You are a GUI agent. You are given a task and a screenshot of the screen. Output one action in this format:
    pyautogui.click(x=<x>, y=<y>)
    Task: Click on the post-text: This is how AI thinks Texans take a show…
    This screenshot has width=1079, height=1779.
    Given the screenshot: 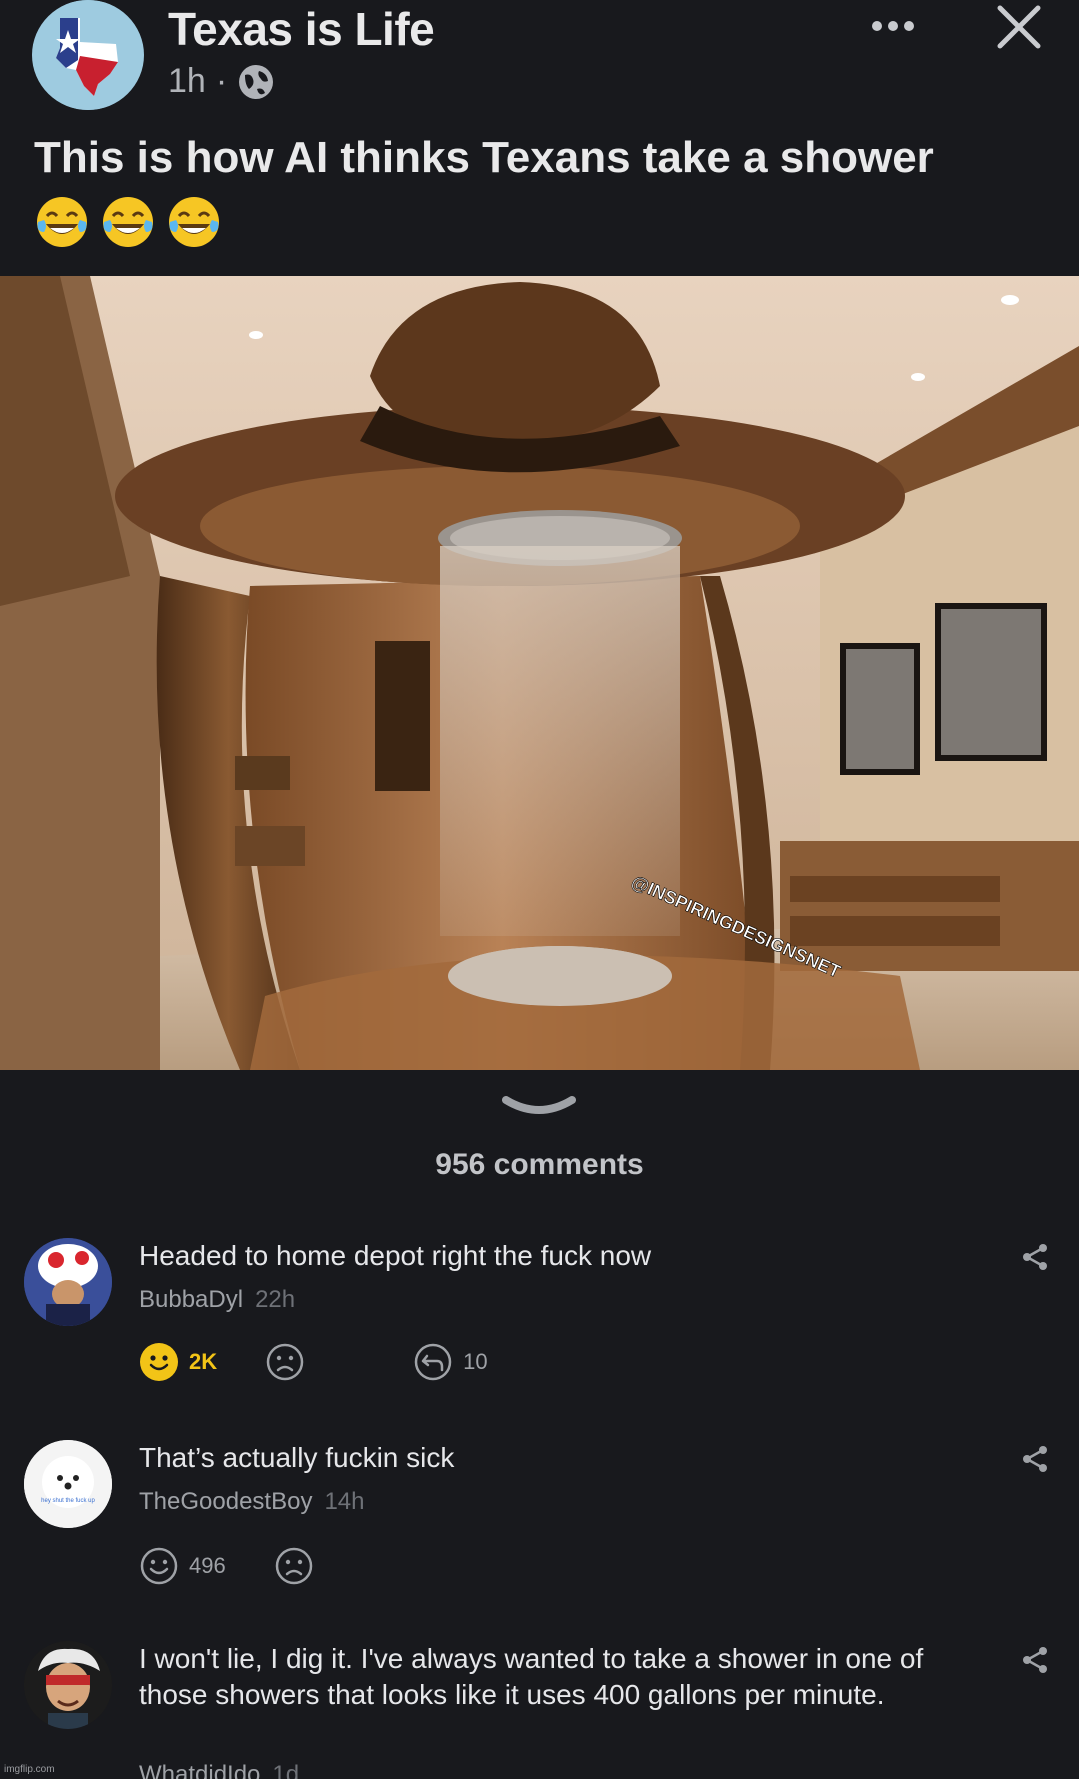 What is the action you would take?
    pyautogui.click(x=484, y=157)
    